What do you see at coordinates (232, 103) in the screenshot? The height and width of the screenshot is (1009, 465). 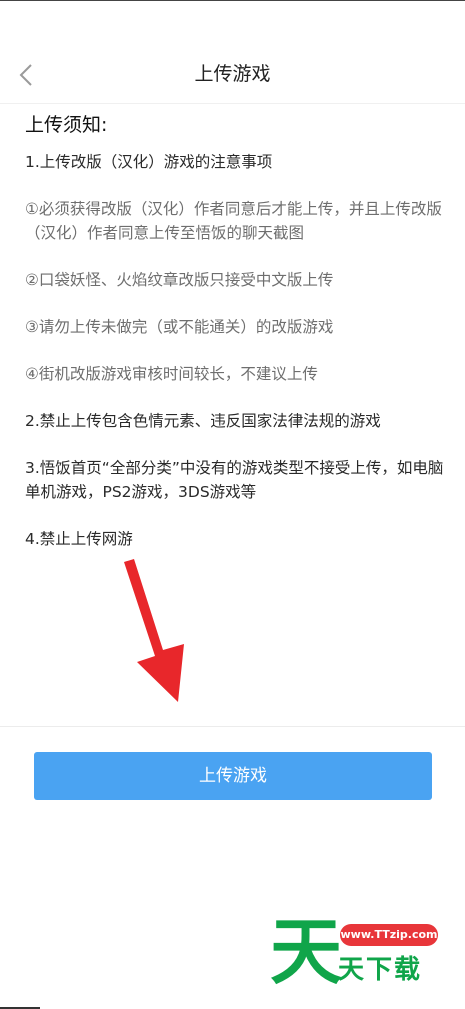 I see `header-divider` at bounding box center [232, 103].